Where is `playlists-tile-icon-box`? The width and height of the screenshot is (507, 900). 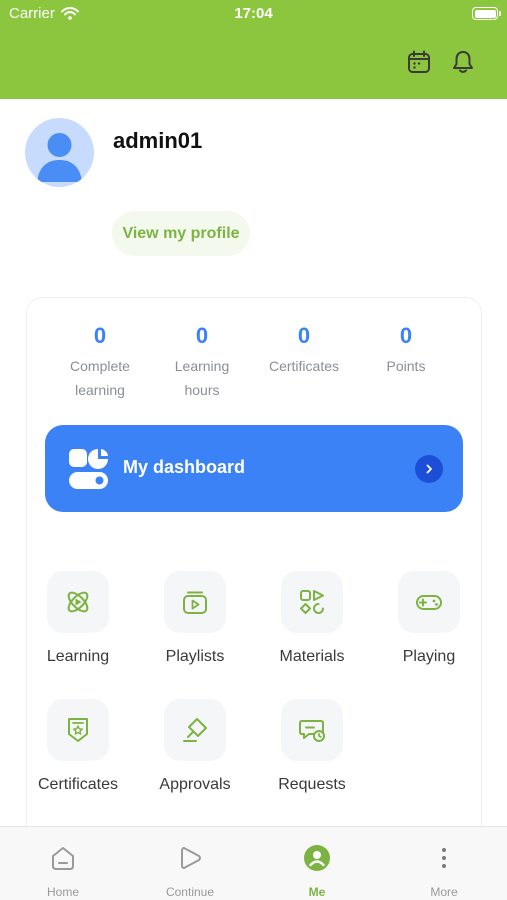
playlists-tile-icon-box is located at coordinates (195, 602).